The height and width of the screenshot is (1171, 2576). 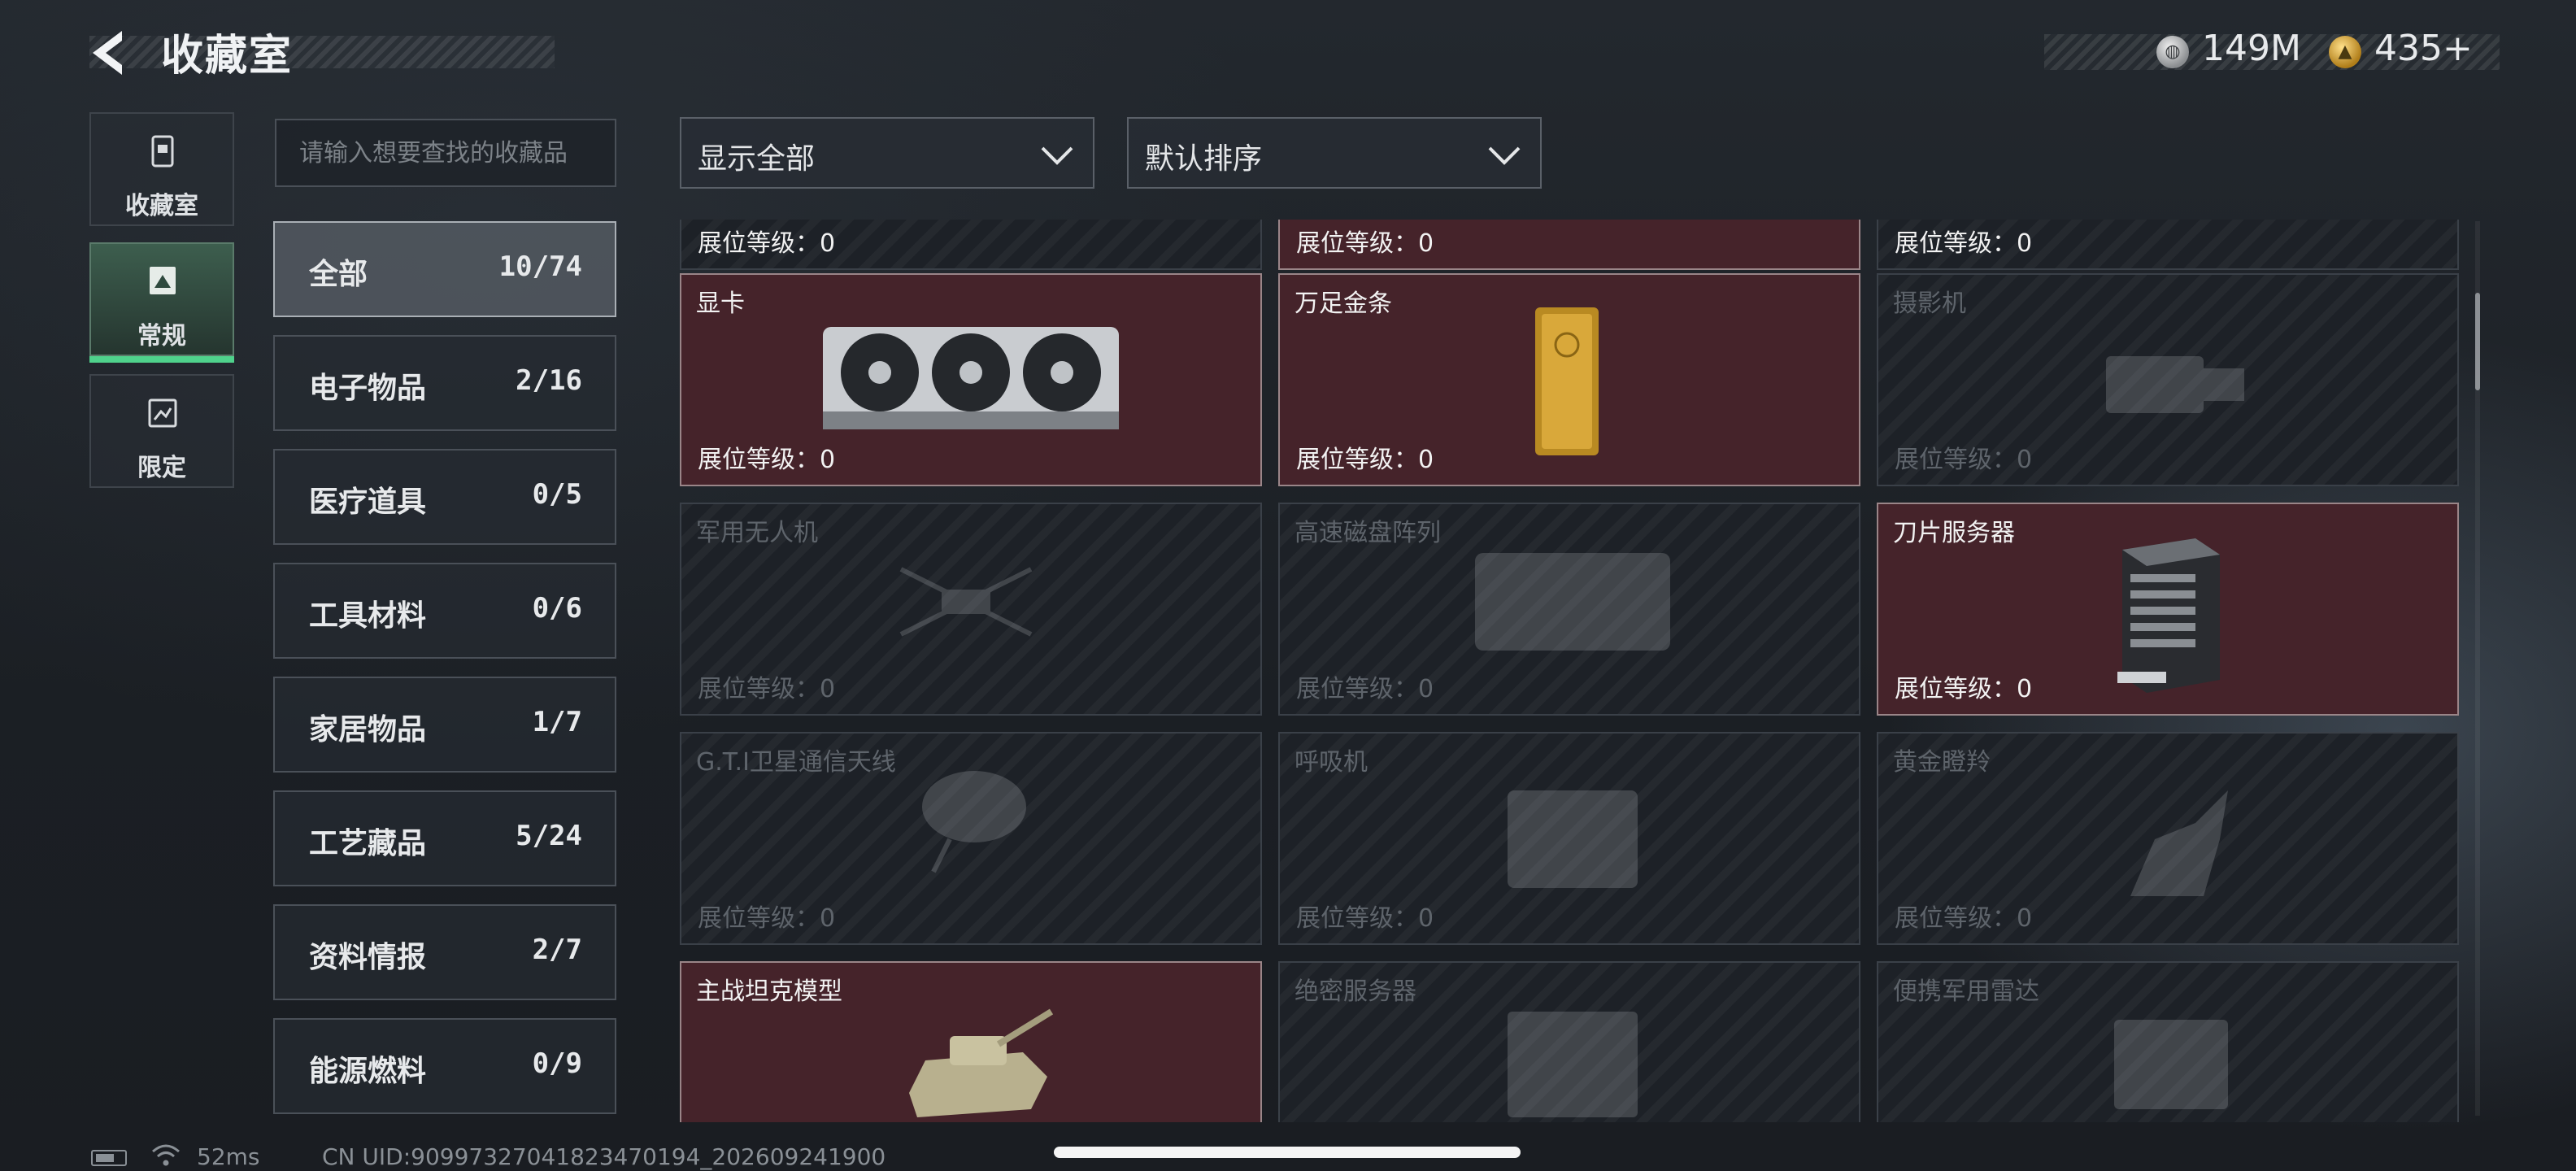 What do you see at coordinates (368, 843) in the screenshot?
I see `category-name: 工艺藏品` at bounding box center [368, 843].